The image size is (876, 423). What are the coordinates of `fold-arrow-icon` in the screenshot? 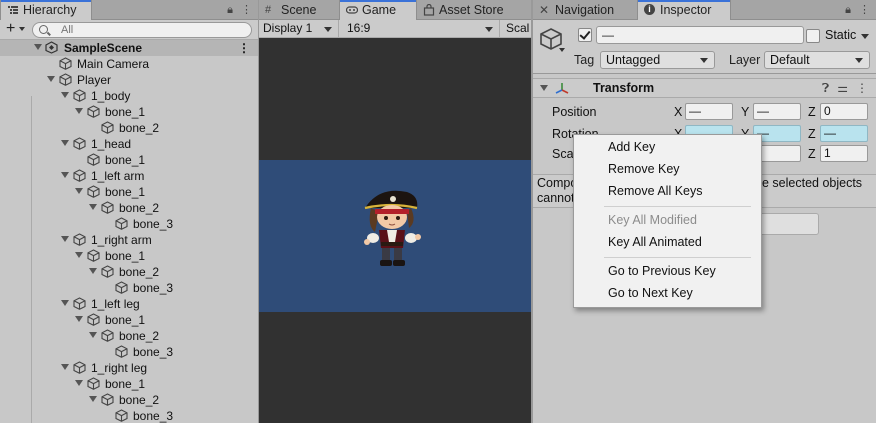 It's located at (544, 88).